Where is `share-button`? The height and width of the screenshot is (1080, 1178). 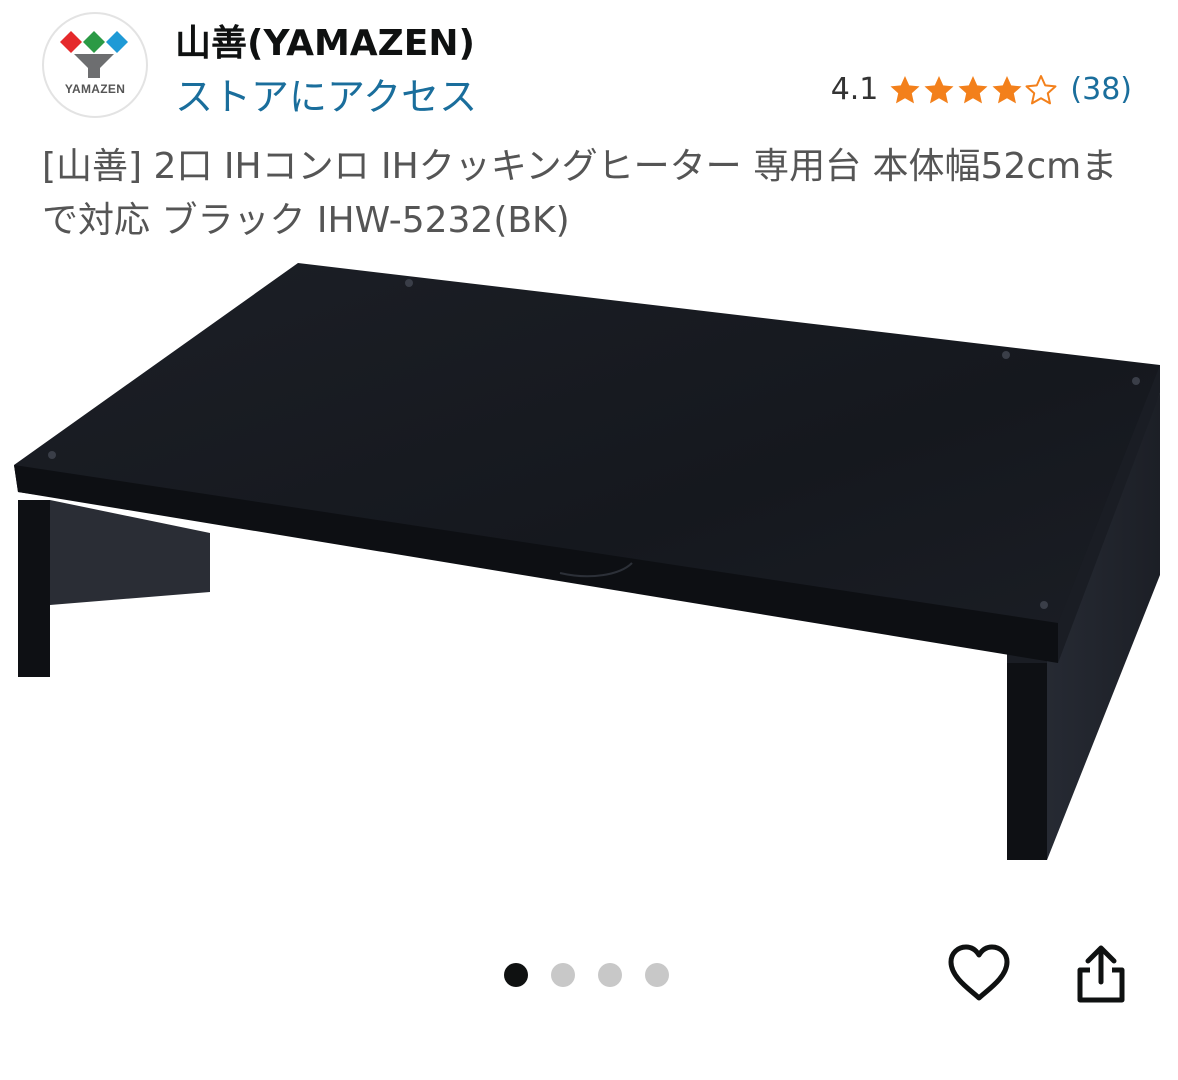
share-button is located at coordinates (1101, 973).